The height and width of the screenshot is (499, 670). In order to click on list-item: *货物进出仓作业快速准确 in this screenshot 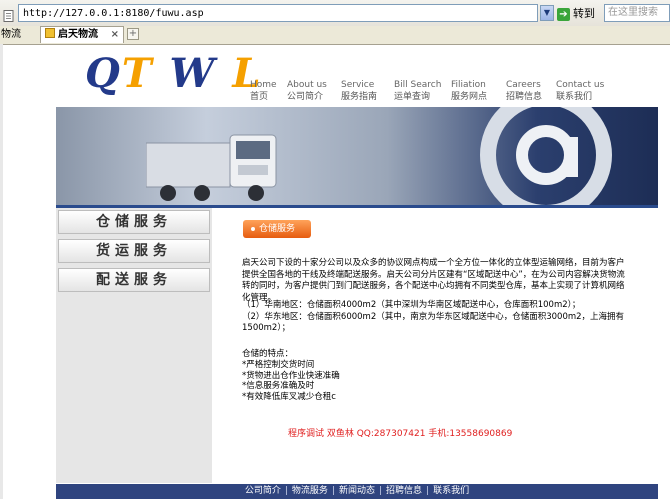, I will do `click(291, 375)`.